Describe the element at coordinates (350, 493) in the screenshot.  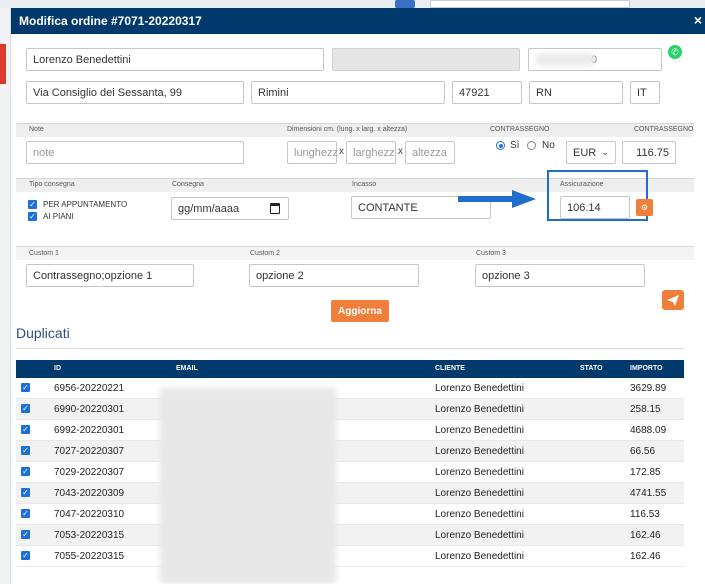
I see `table-row: ✓ 7043-20220309 Lorenzo Benedettini 4741.55` at that location.